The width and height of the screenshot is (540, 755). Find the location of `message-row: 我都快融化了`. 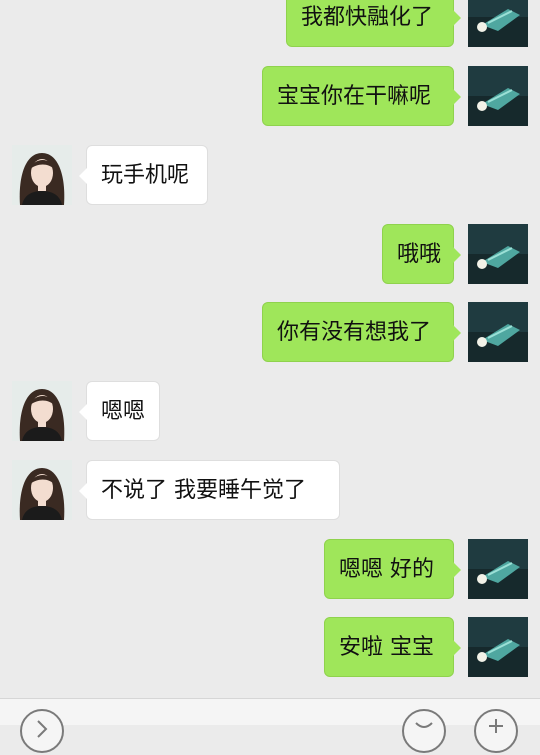

message-row: 我都快融化了 is located at coordinates (270, 24).